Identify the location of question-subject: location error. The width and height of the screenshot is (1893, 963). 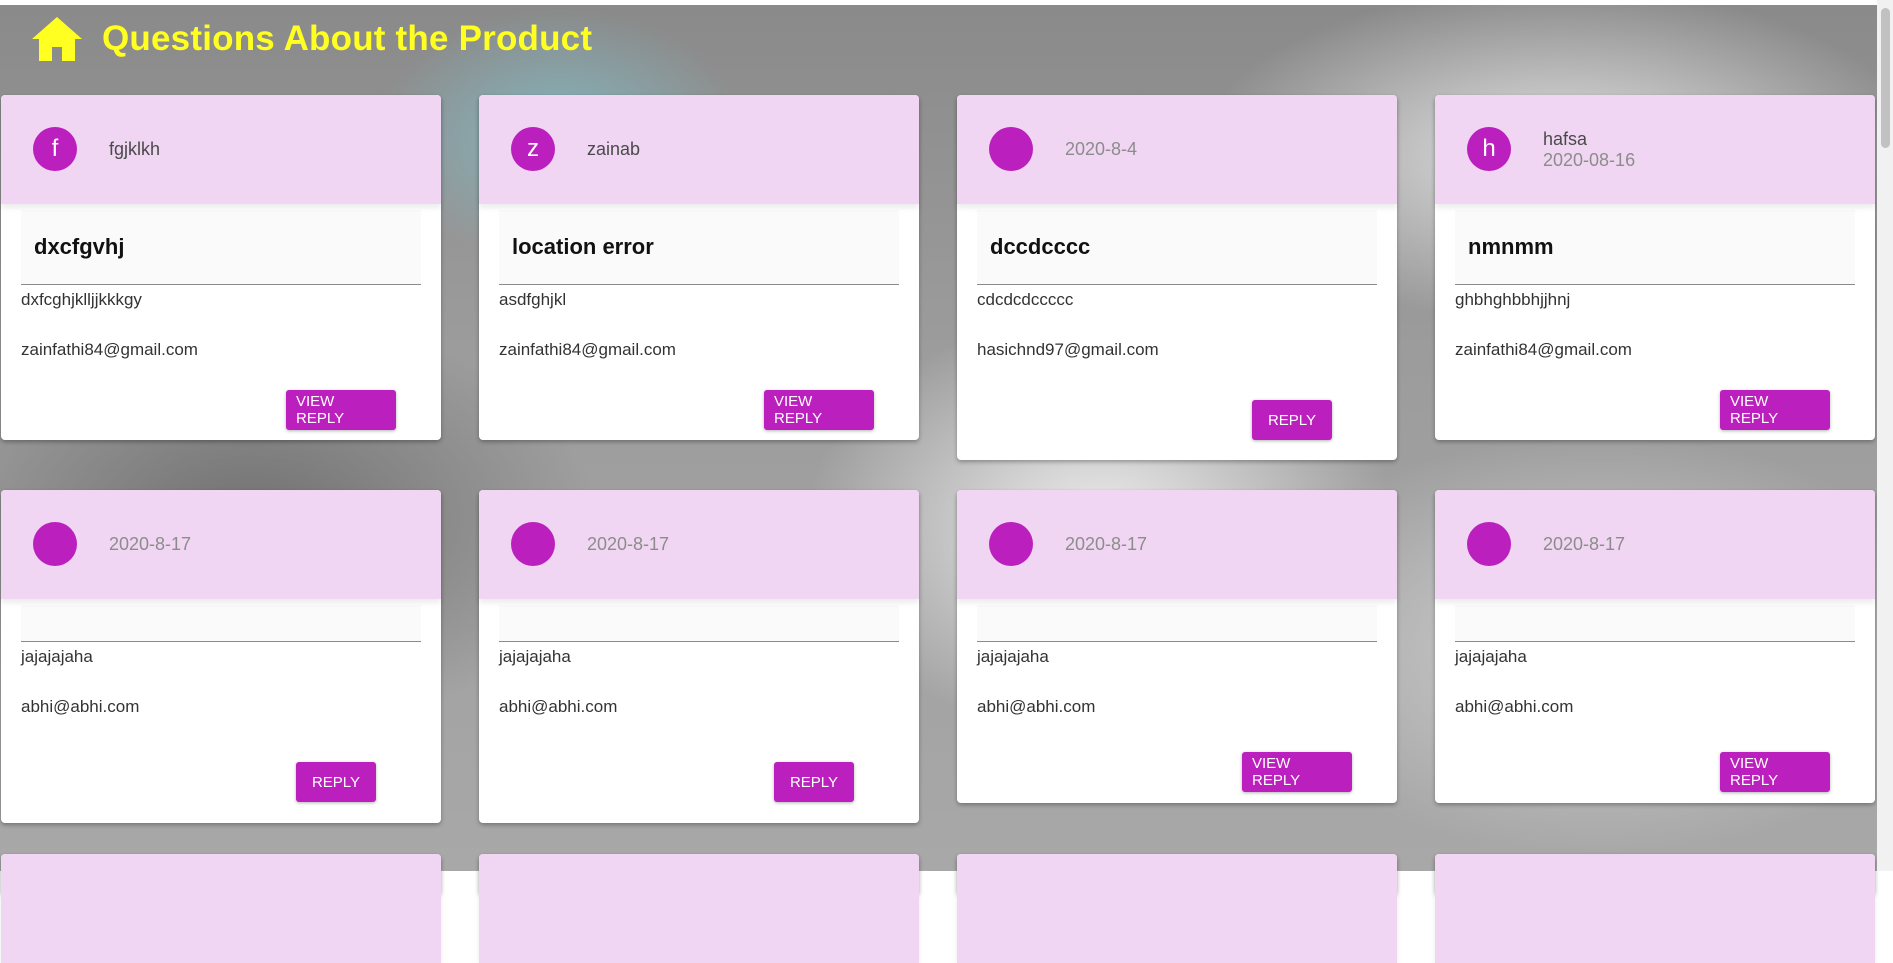
(583, 246).